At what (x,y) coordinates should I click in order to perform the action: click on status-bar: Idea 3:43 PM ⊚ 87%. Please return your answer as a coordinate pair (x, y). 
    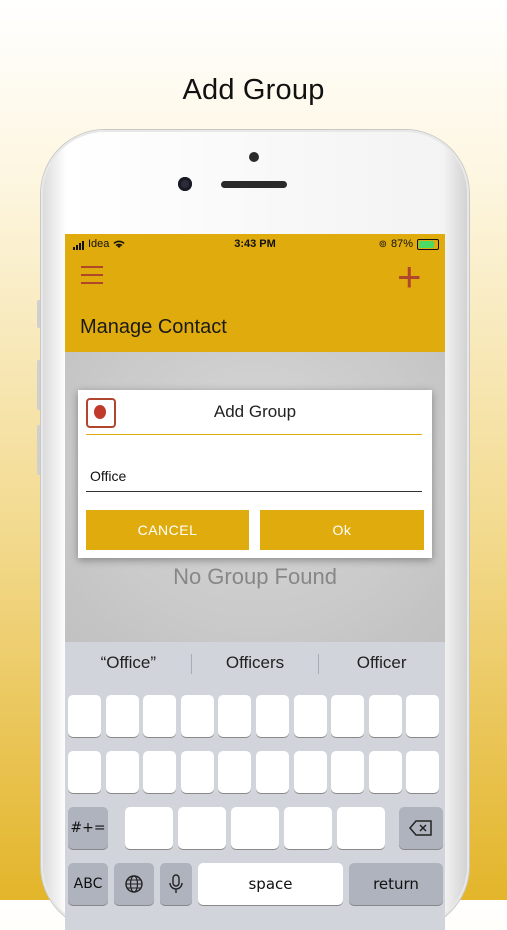
    Looking at the image, I should click on (255, 244).